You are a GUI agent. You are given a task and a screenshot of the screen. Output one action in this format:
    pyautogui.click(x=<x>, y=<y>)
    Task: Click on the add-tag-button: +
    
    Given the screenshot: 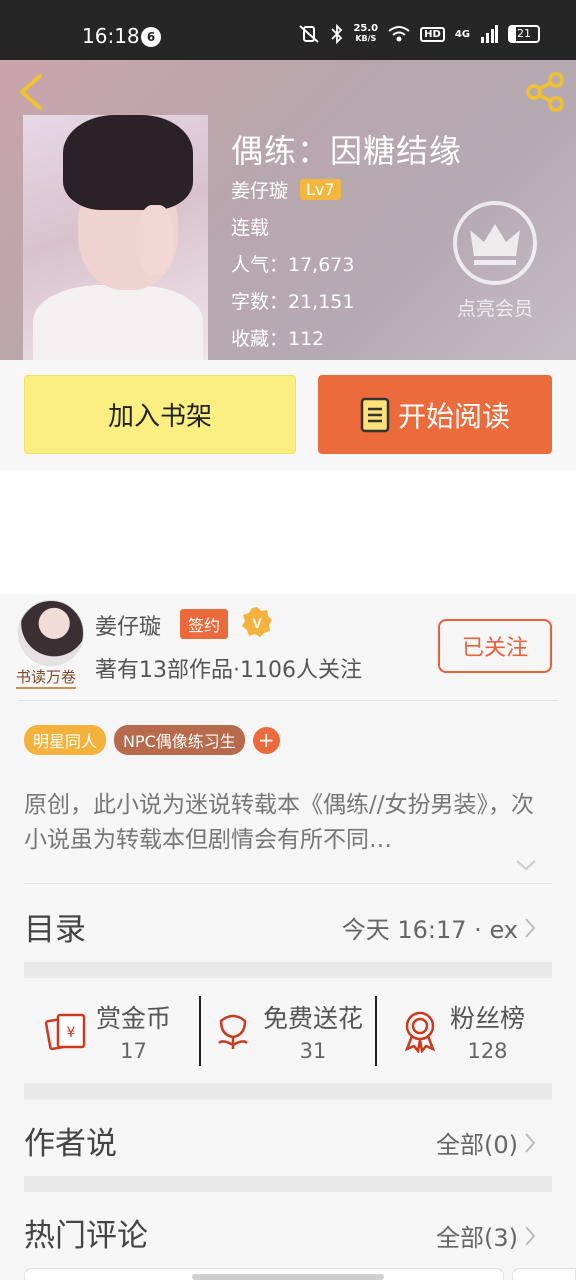 What is the action you would take?
    pyautogui.click(x=266, y=740)
    